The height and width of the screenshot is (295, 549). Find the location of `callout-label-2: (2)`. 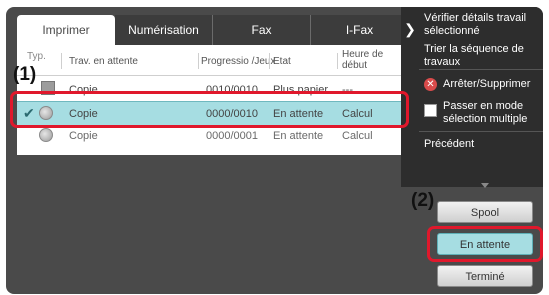

callout-label-2: (2) is located at coordinates (423, 200).